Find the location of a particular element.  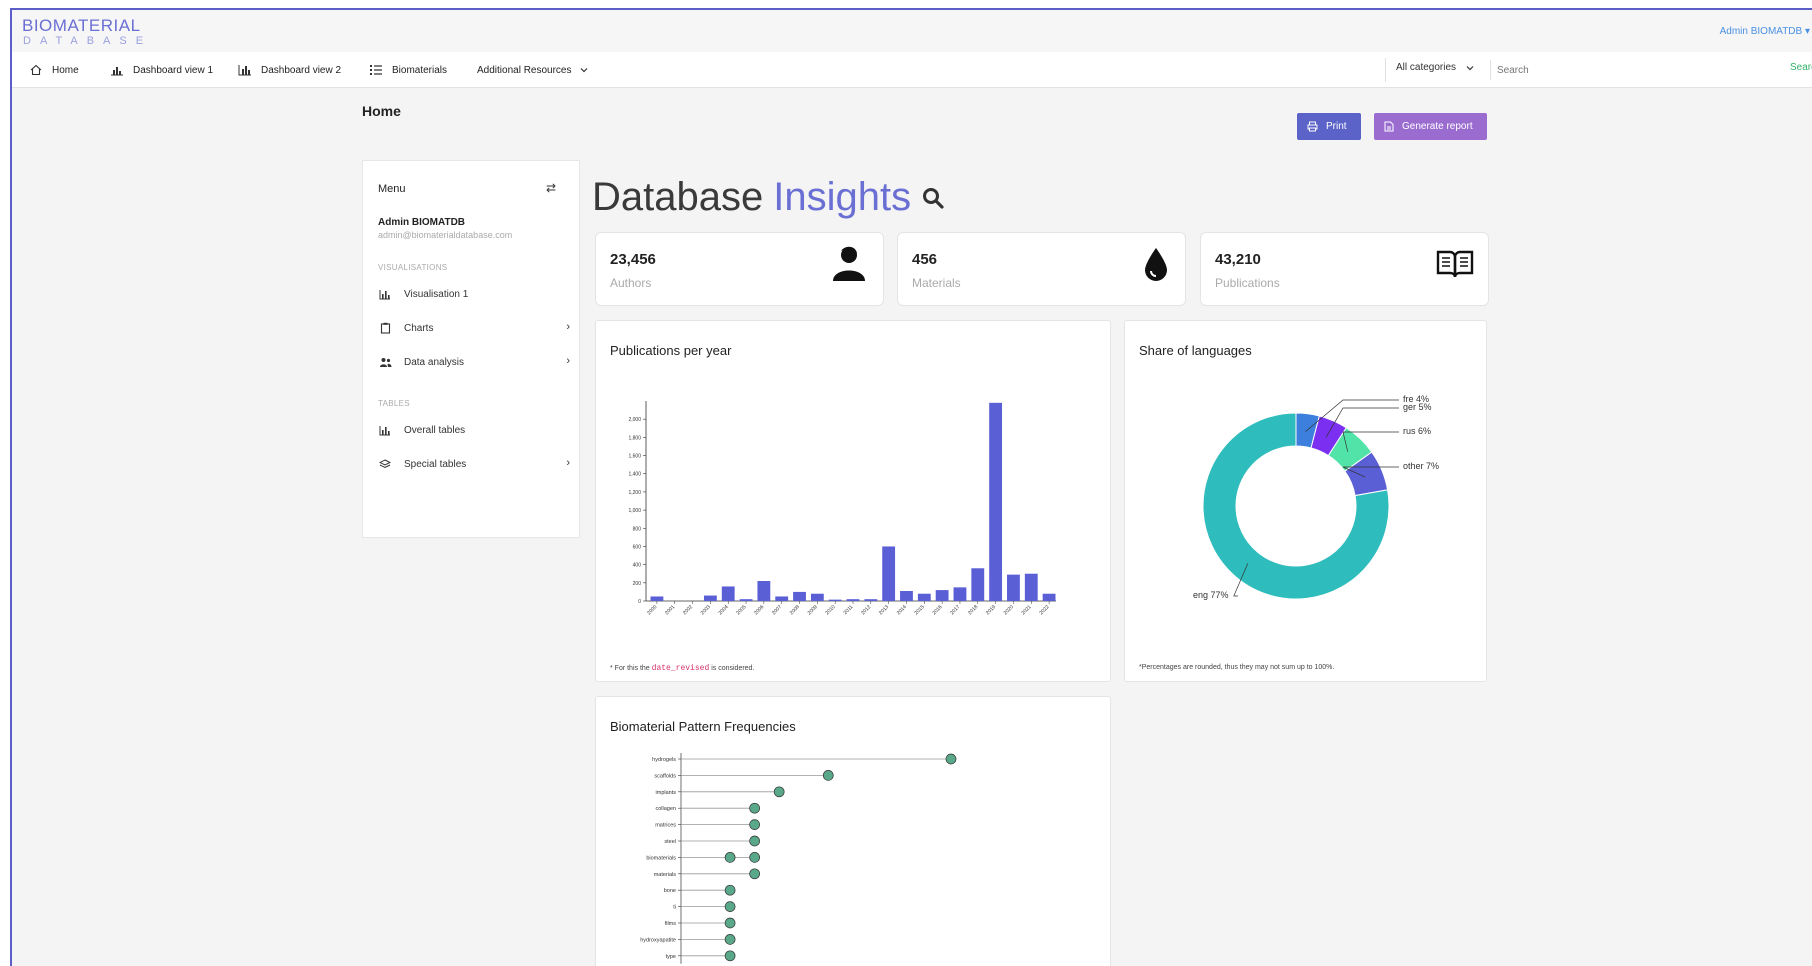

print-button: Print is located at coordinates (1329, 126).